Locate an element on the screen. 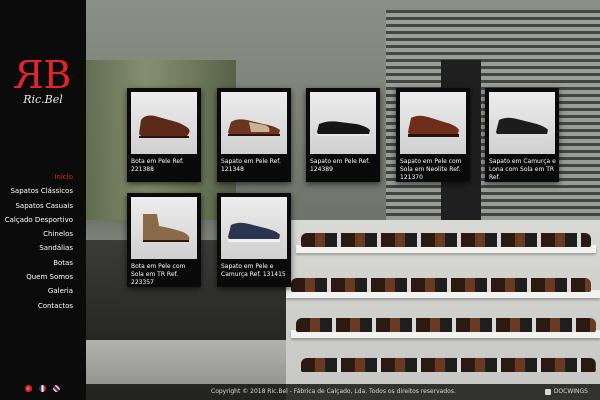  credit-text: DOCWINGS is located at coordinates (570, 391).